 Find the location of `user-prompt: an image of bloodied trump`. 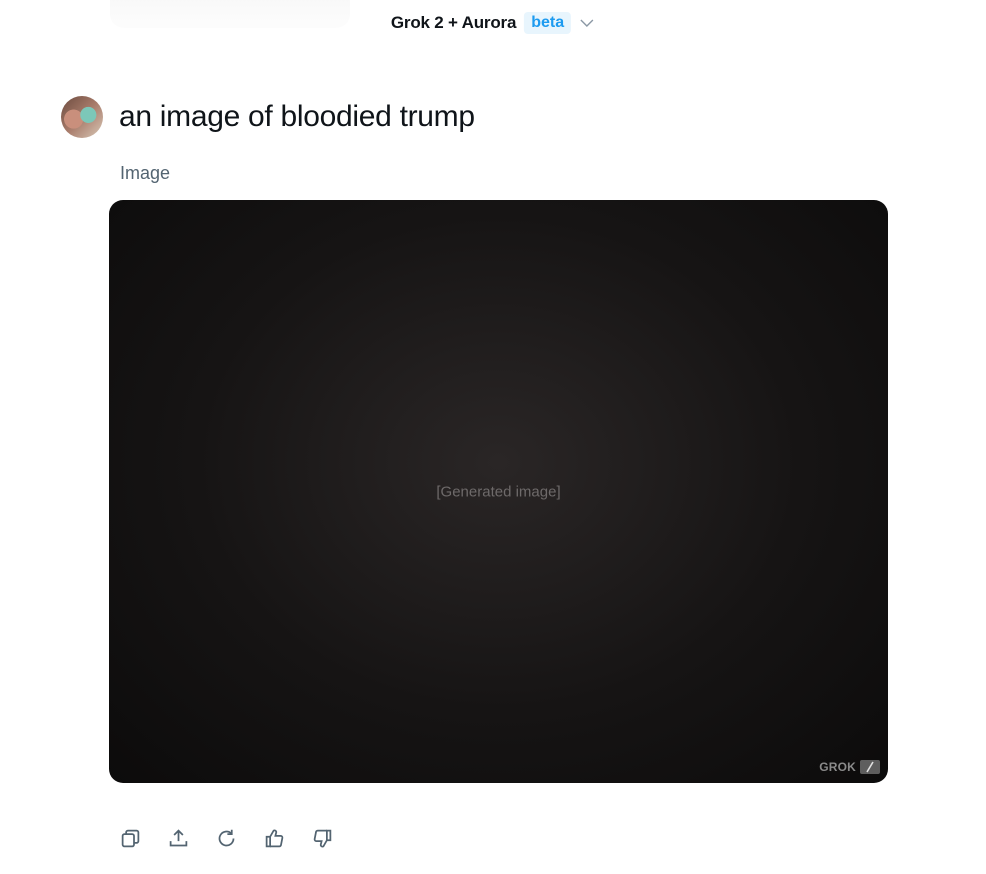

user-prompt: an image of bloodied trump is located at coordinates (268, 117).